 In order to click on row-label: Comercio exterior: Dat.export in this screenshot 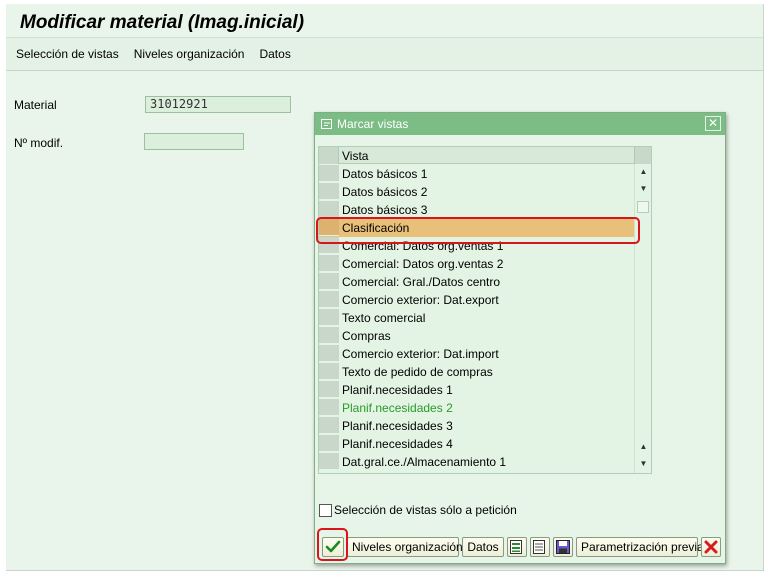, I will do `click(420, 300)`.